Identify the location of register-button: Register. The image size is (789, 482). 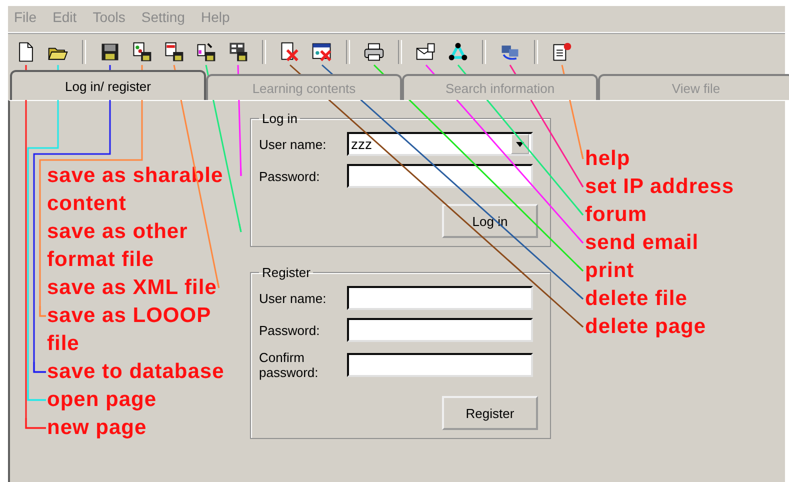
(490, 413).